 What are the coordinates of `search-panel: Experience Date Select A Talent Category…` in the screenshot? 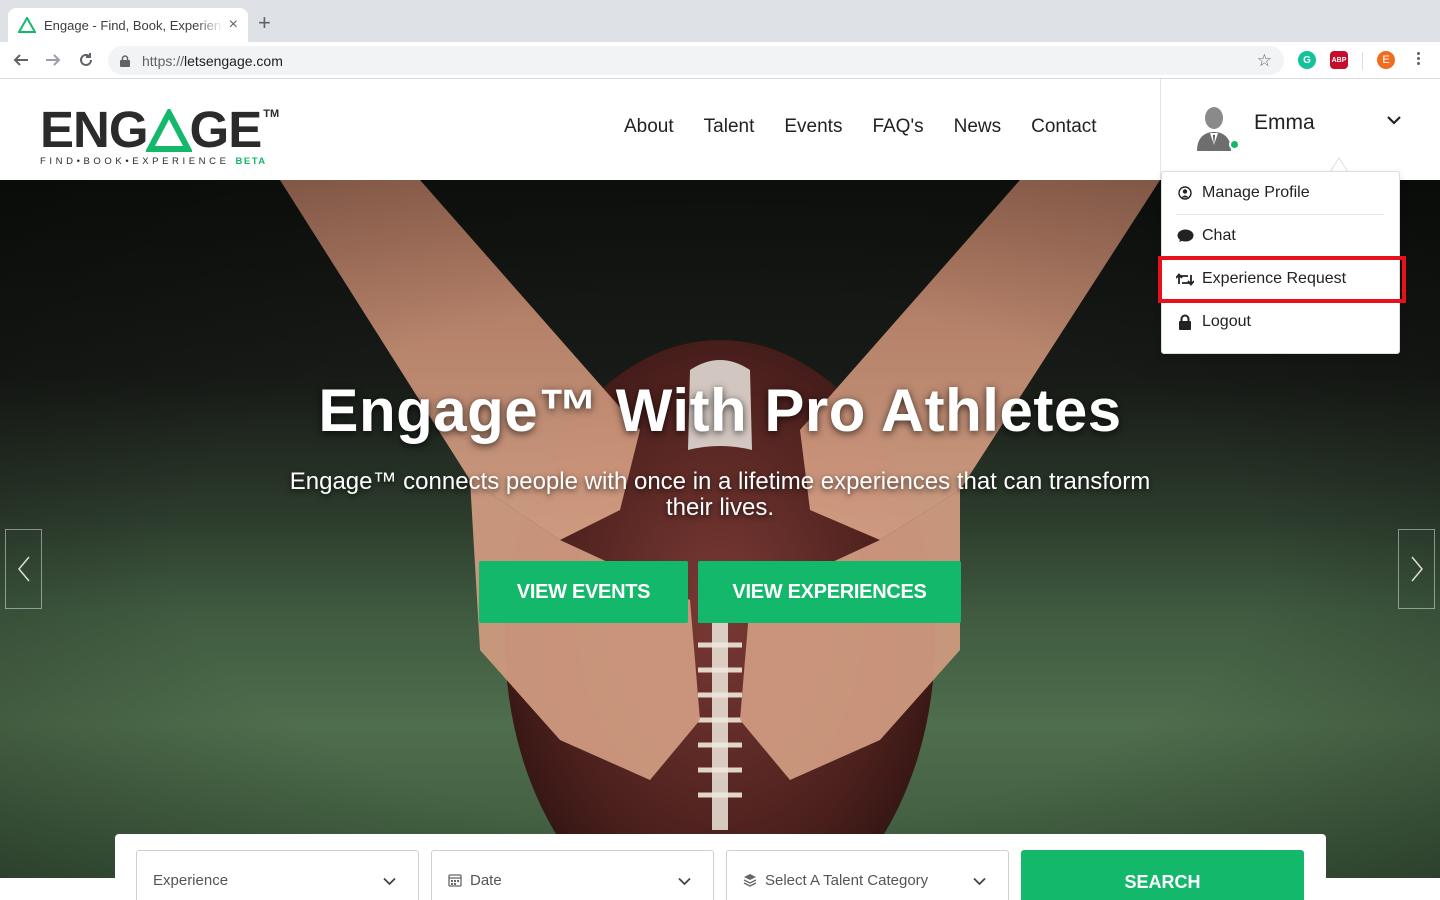 It's located at (720, 867).